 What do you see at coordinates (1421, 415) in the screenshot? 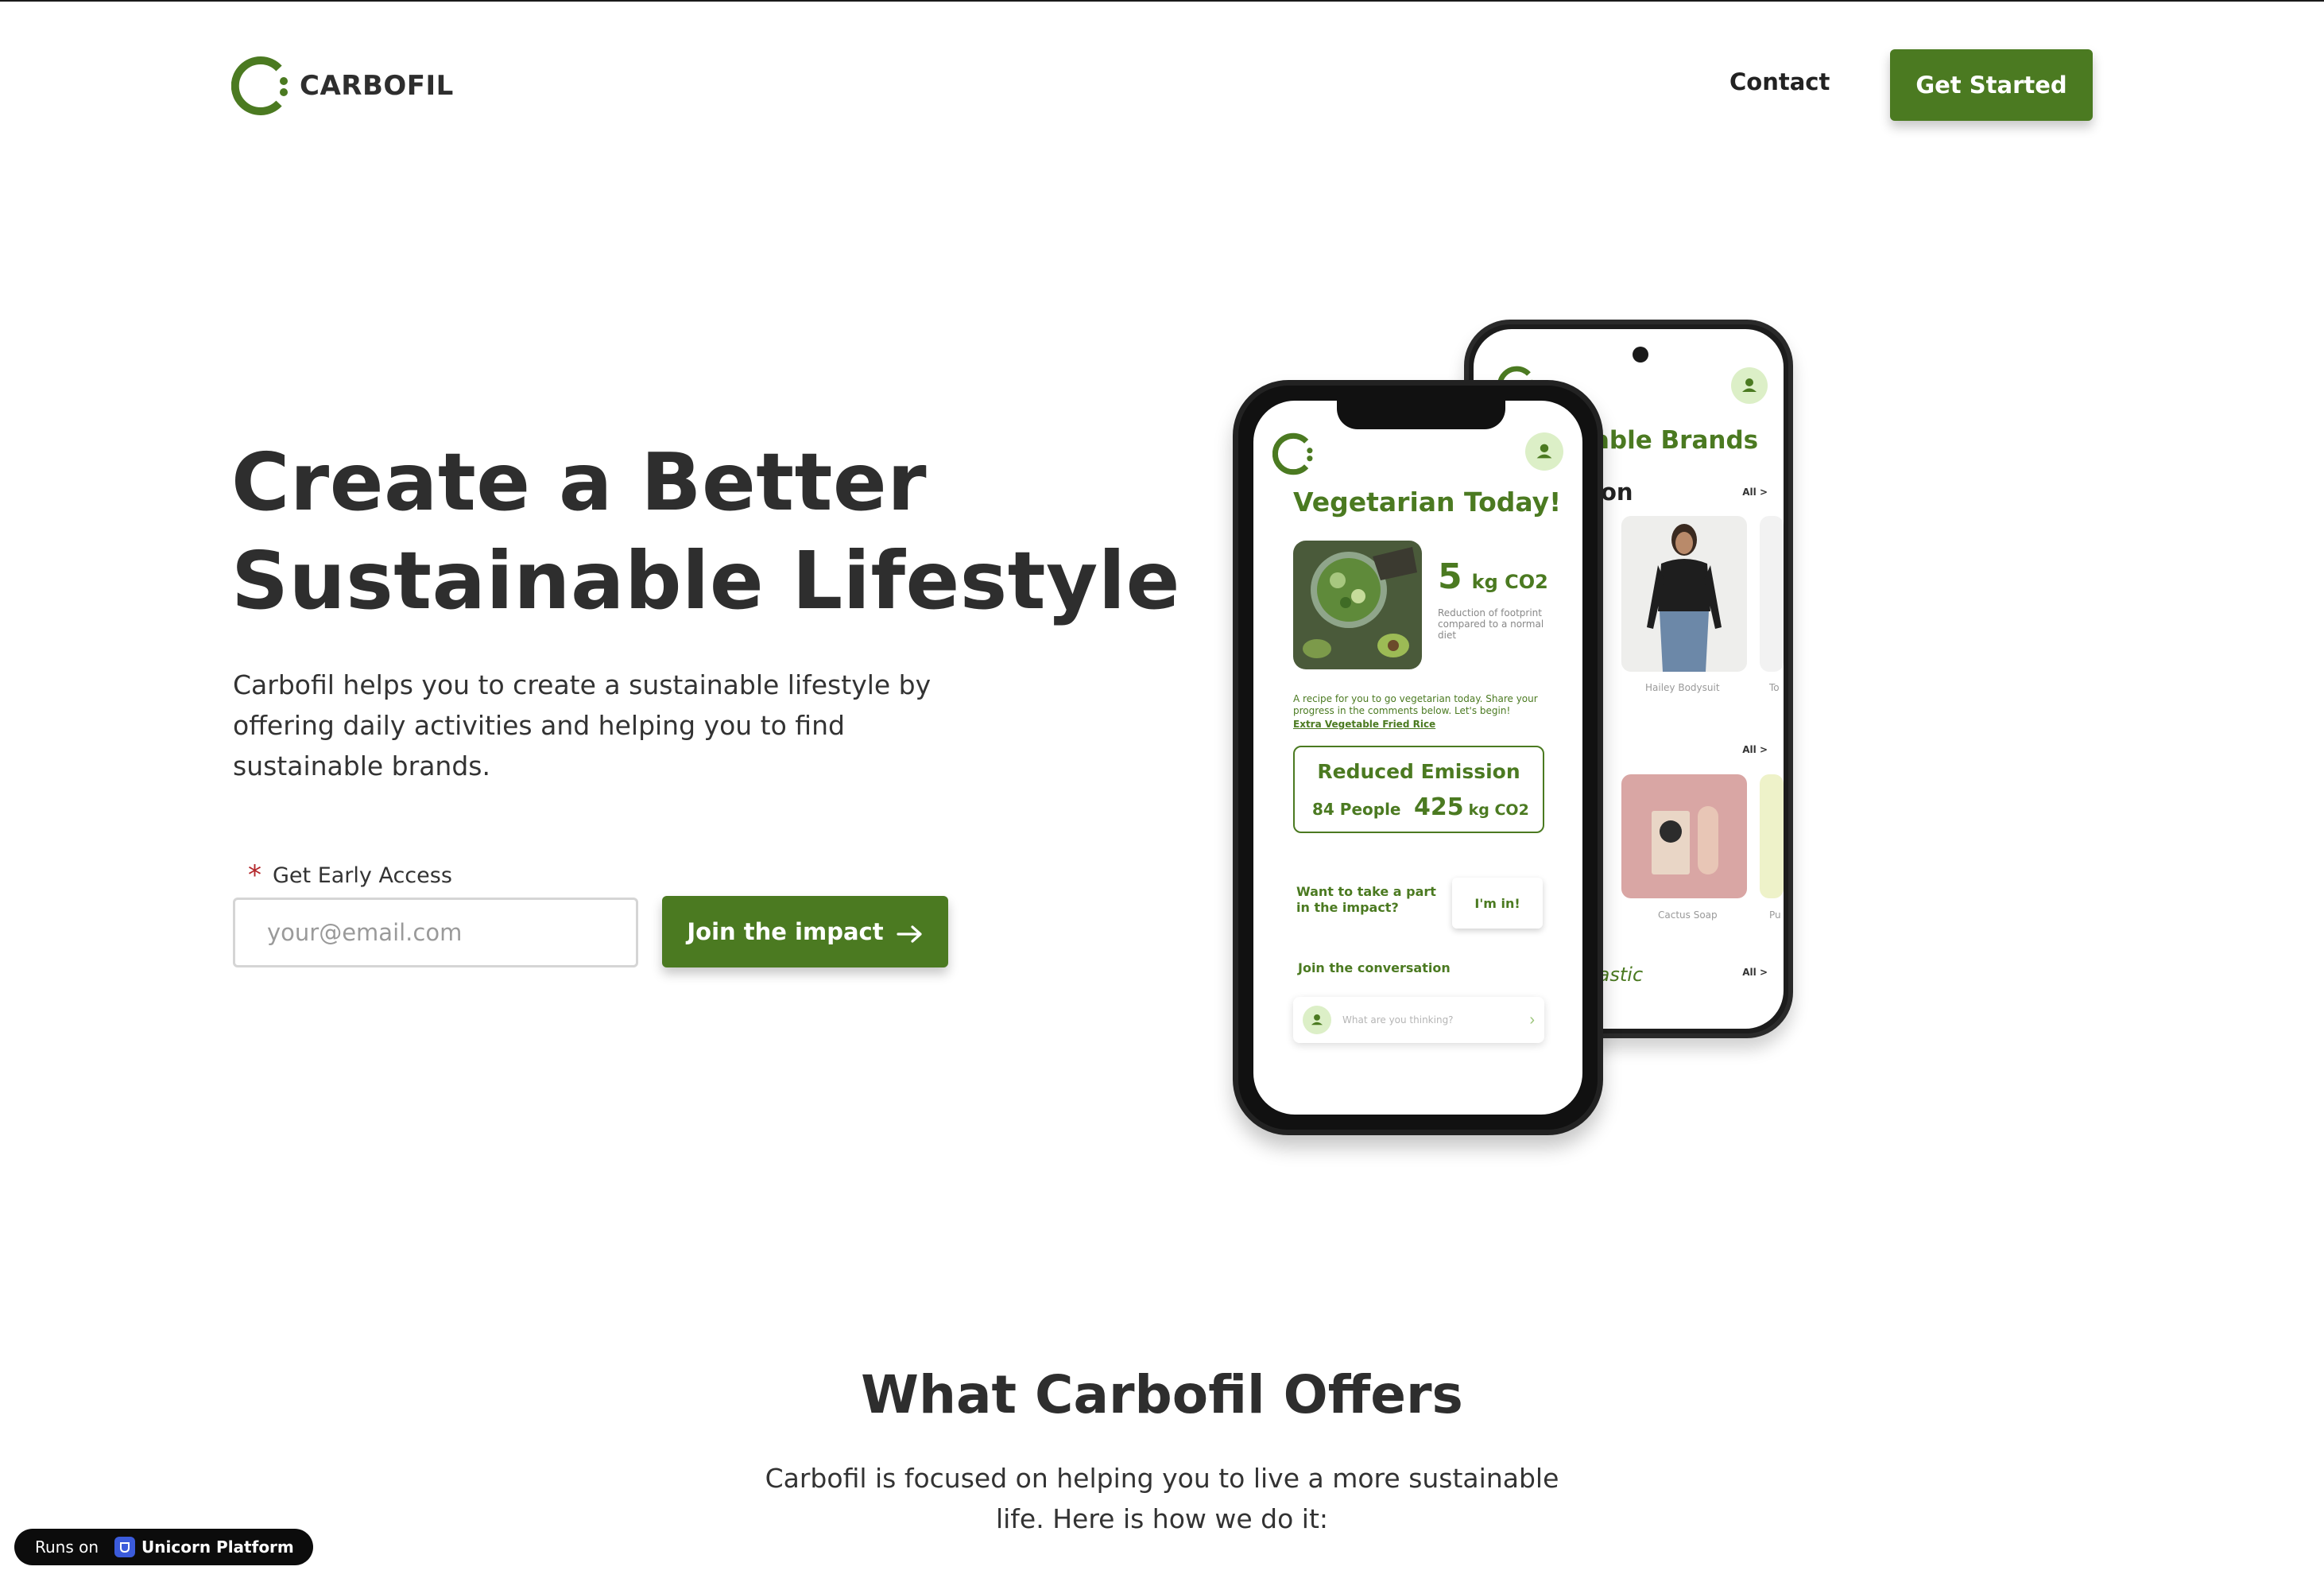
I see `phone-notch` at bounding box center [1421, 415].